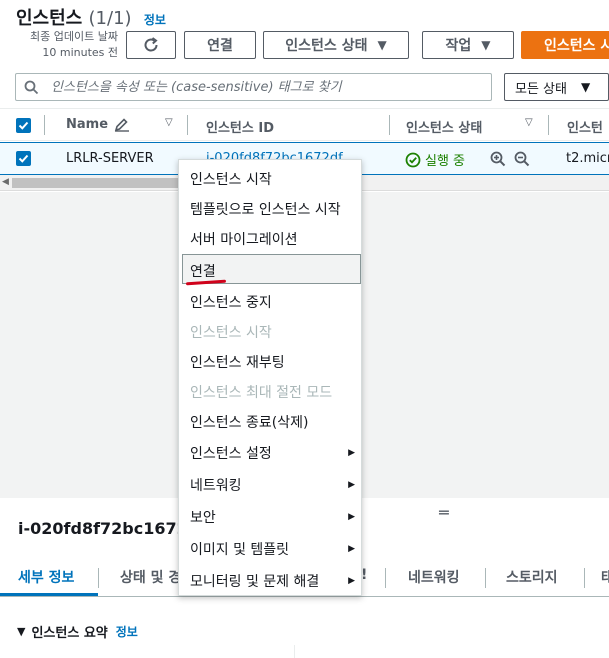 The image size is (609, 658). What do you see at coordinates (122, 124) in the screenshot?
I see `edit-pencil-icon` at bounding box center [122, 124].